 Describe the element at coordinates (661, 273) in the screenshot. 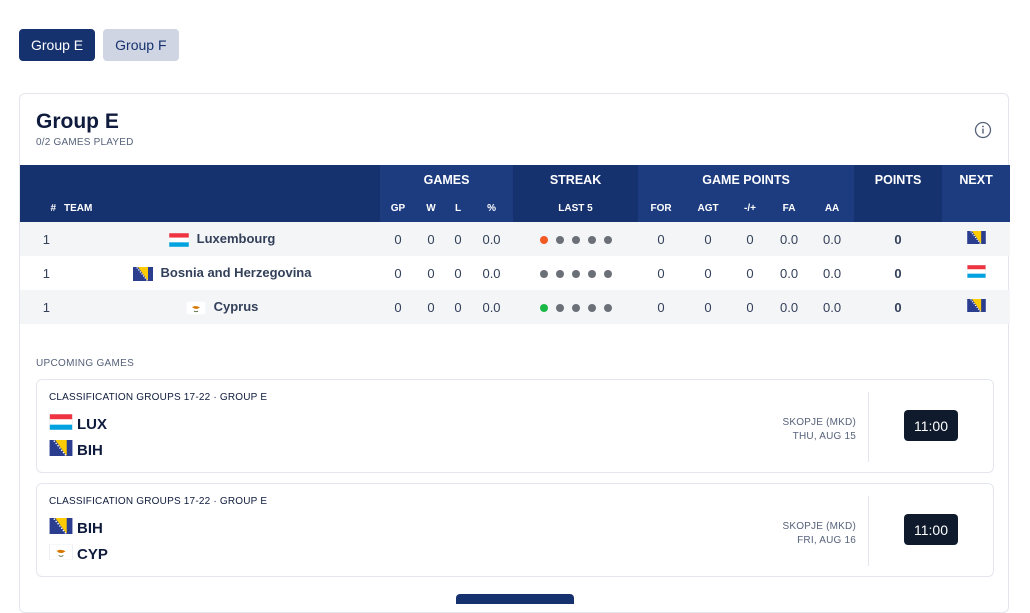

I see `row-for: 0` at that location.